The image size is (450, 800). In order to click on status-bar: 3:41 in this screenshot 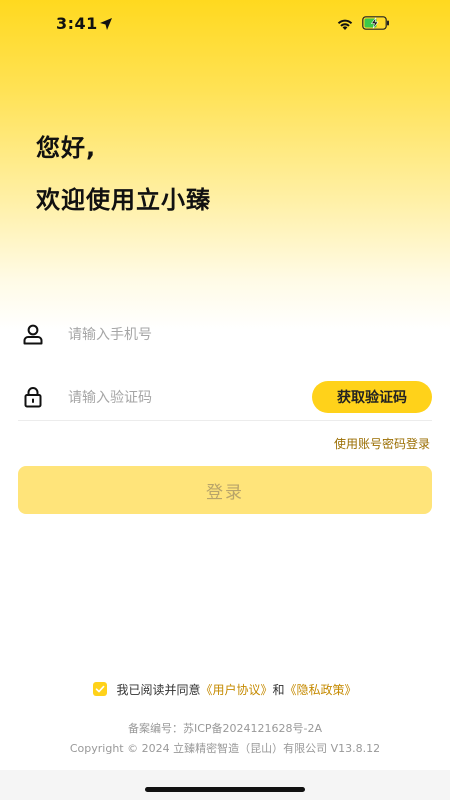, I will do `click(225, 25)`.